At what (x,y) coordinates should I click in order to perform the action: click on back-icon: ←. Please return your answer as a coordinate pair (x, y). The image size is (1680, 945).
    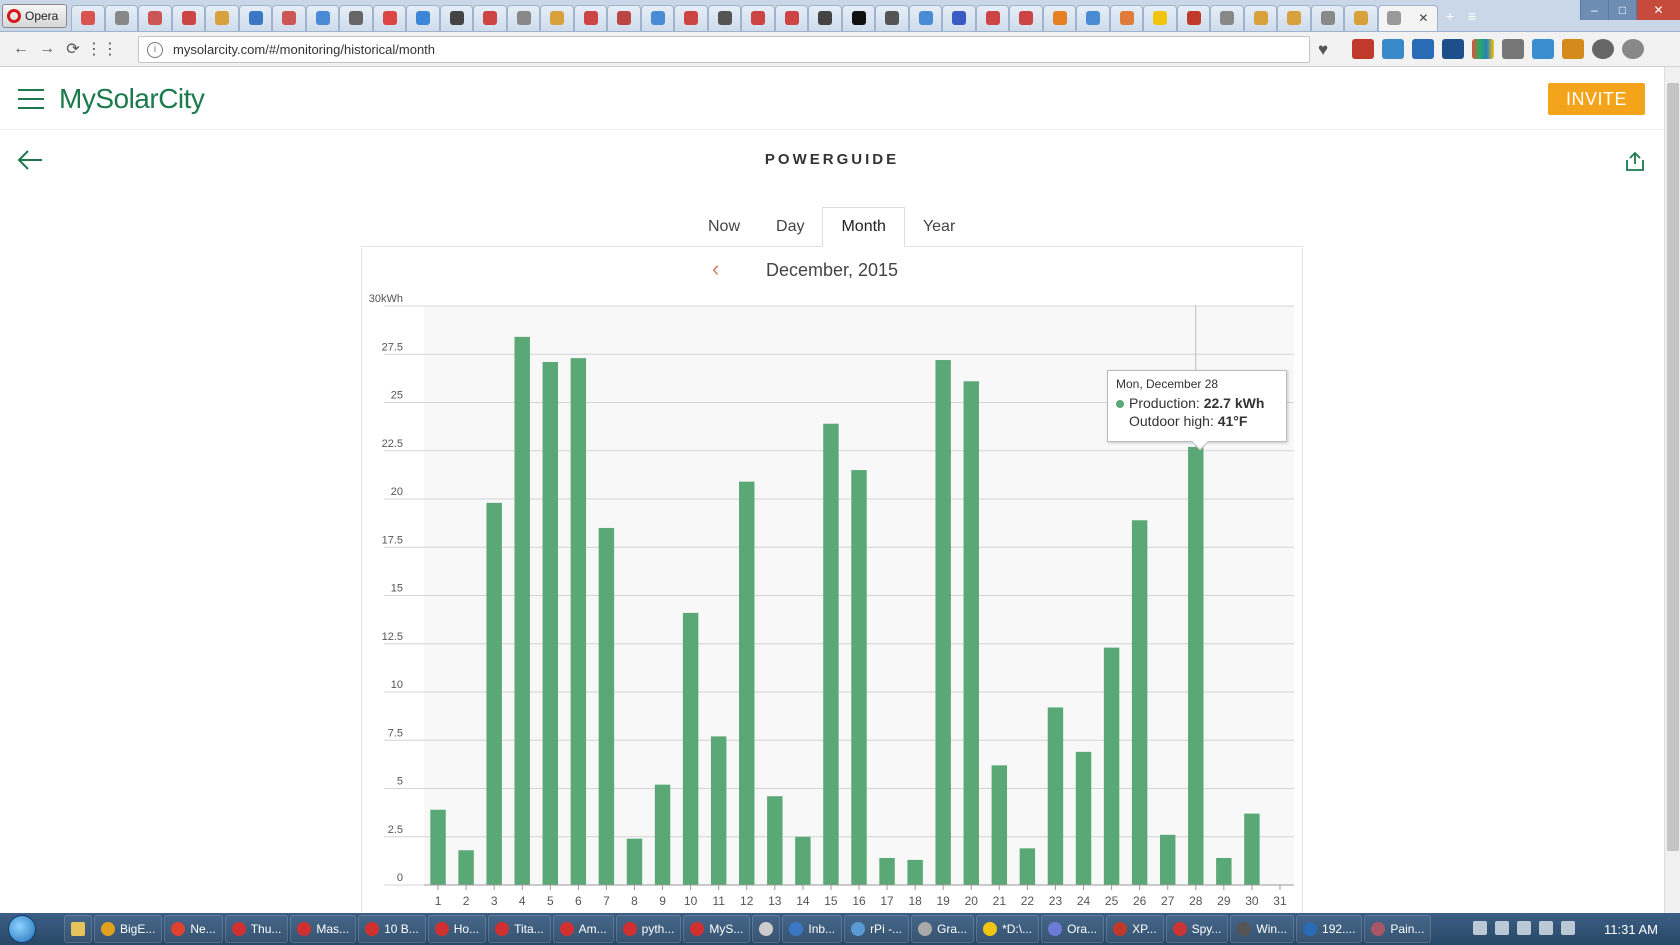
    Looking at the image, I should click on (21, 49).